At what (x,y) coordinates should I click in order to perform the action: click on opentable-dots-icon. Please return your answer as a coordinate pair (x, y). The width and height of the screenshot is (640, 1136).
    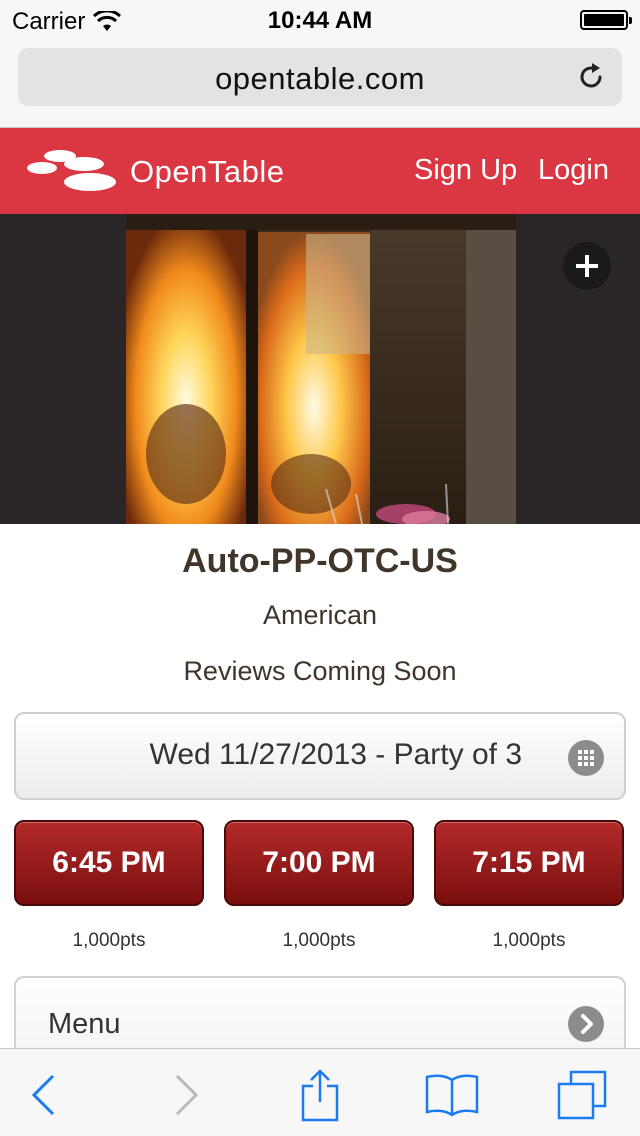
    Looking at the image, I should click on (71, 170).